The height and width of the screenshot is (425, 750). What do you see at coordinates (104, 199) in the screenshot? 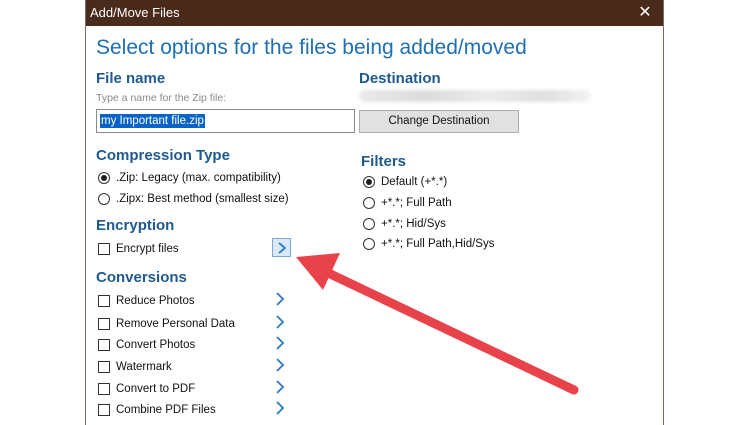
I see `compression-zipx-radio` at bounding box center [104, 199].